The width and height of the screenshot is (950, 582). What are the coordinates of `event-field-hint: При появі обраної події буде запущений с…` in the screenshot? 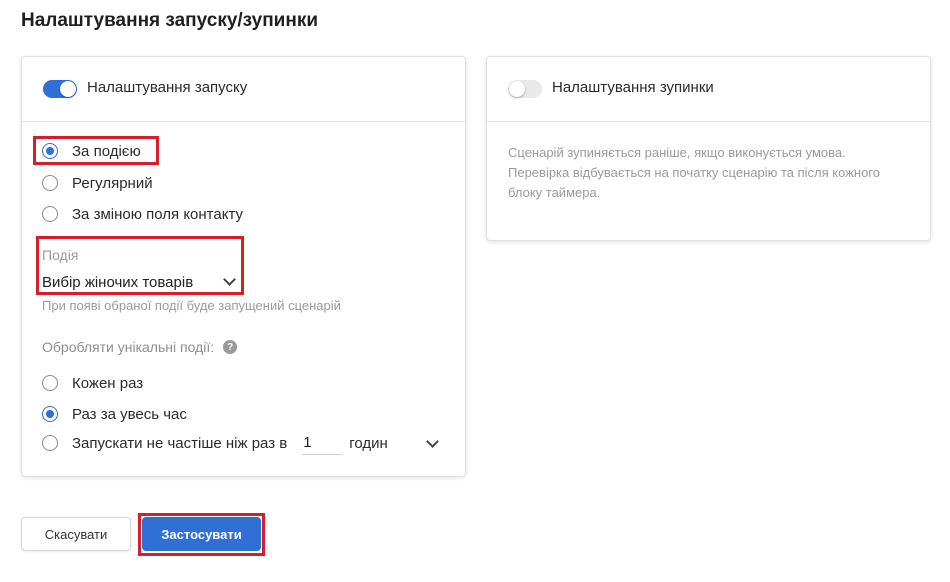 It's located at (191, 305).